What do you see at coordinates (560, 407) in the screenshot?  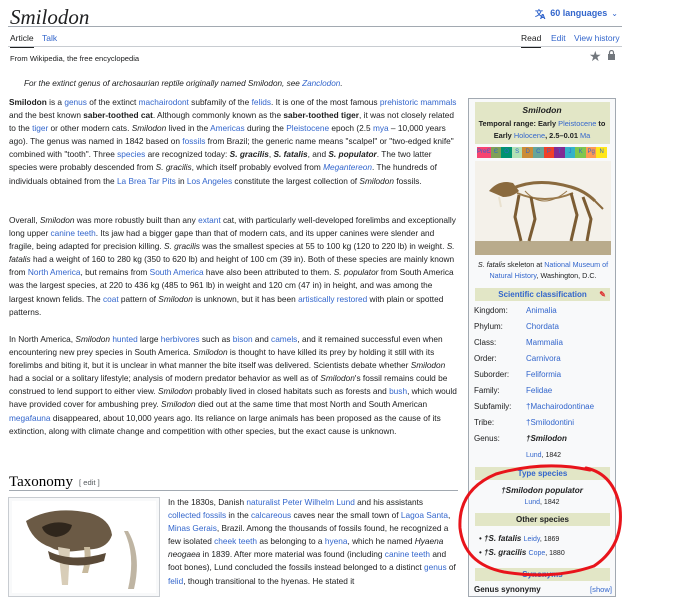 I see `rank-value: †Machairodontinae` at bounding box center [560, 407].